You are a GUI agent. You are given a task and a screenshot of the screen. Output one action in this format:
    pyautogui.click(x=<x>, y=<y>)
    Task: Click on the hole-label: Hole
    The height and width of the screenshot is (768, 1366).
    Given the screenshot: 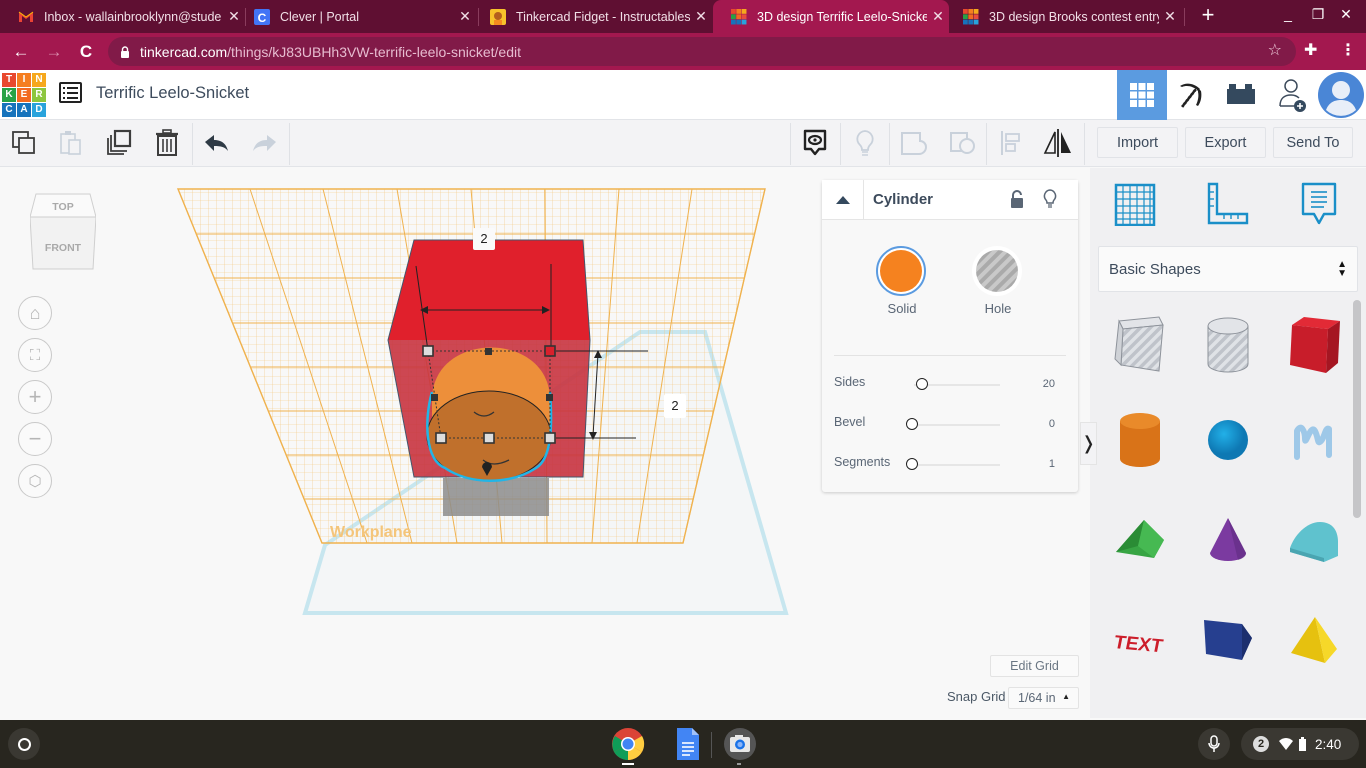 What is the action you would take?
    pyautogui.click(x=998, y=308)
    